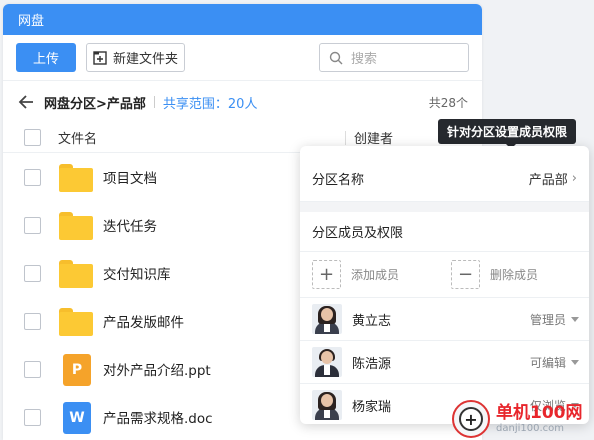  I want to click on role-dropdown: 管理员, so click(554, 319).